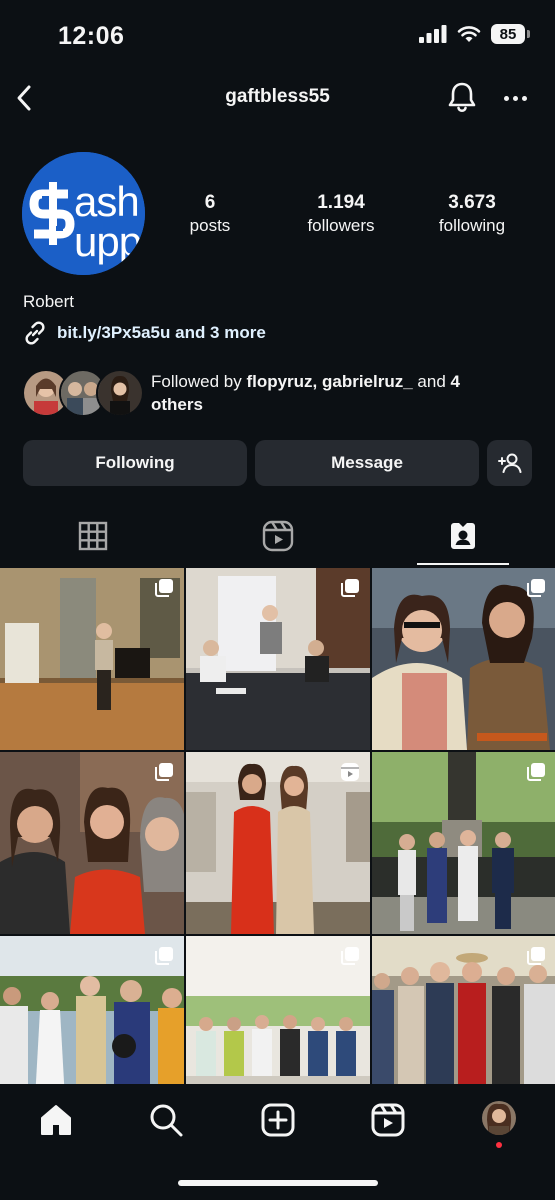 Image resolution: width=555 pixels, height=1200 pixels. What do you see at coordinates (210, 215) in the screenshot?
I see `stat-posts: 6 posts` at bounding box center [210, 215].